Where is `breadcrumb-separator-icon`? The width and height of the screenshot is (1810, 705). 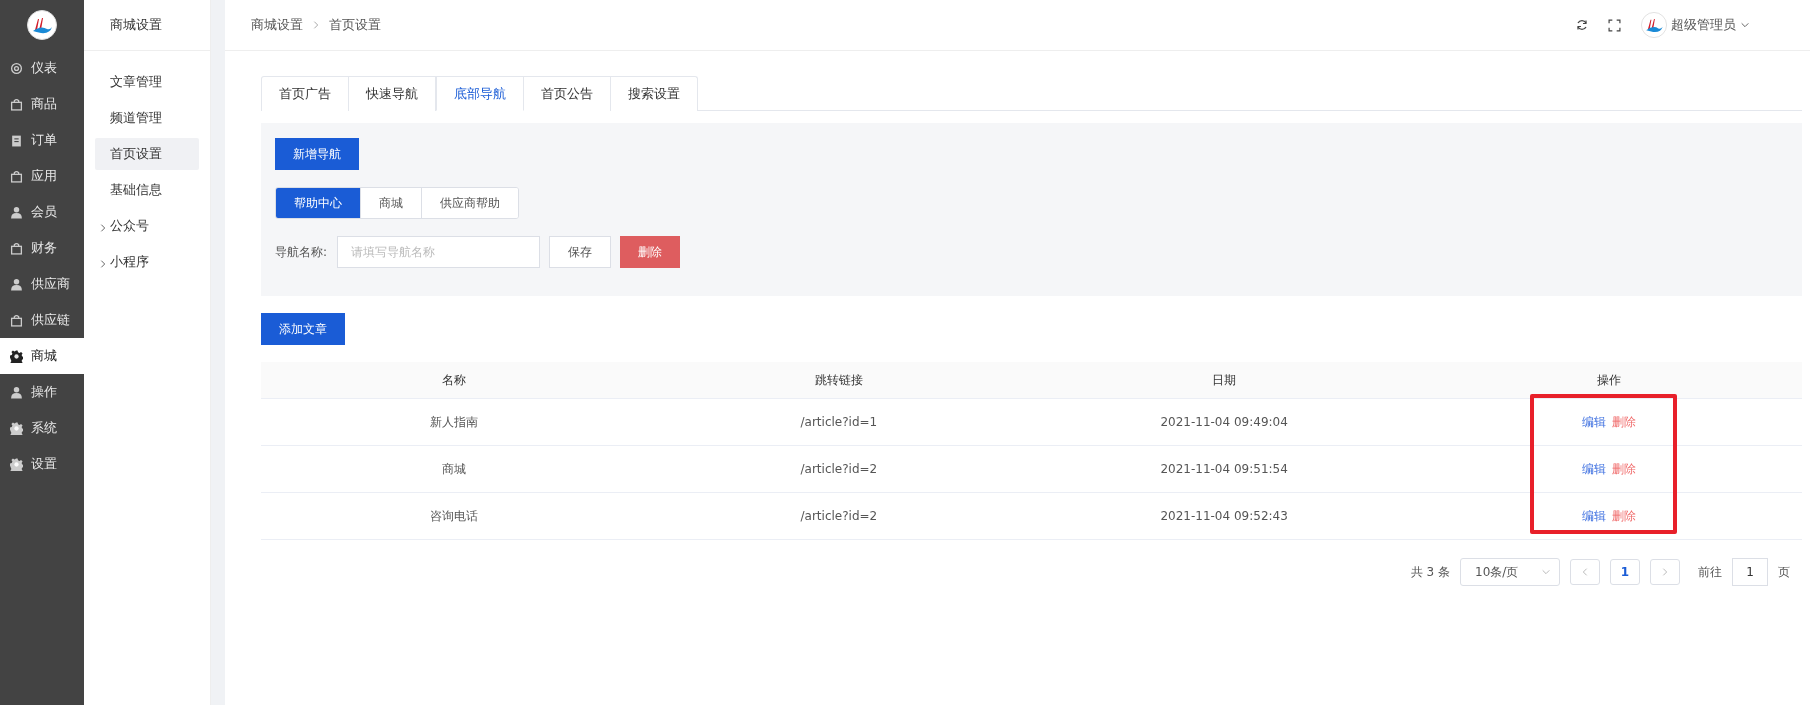 breadcrumb-separator-icon is located at coordinates (316, 25).